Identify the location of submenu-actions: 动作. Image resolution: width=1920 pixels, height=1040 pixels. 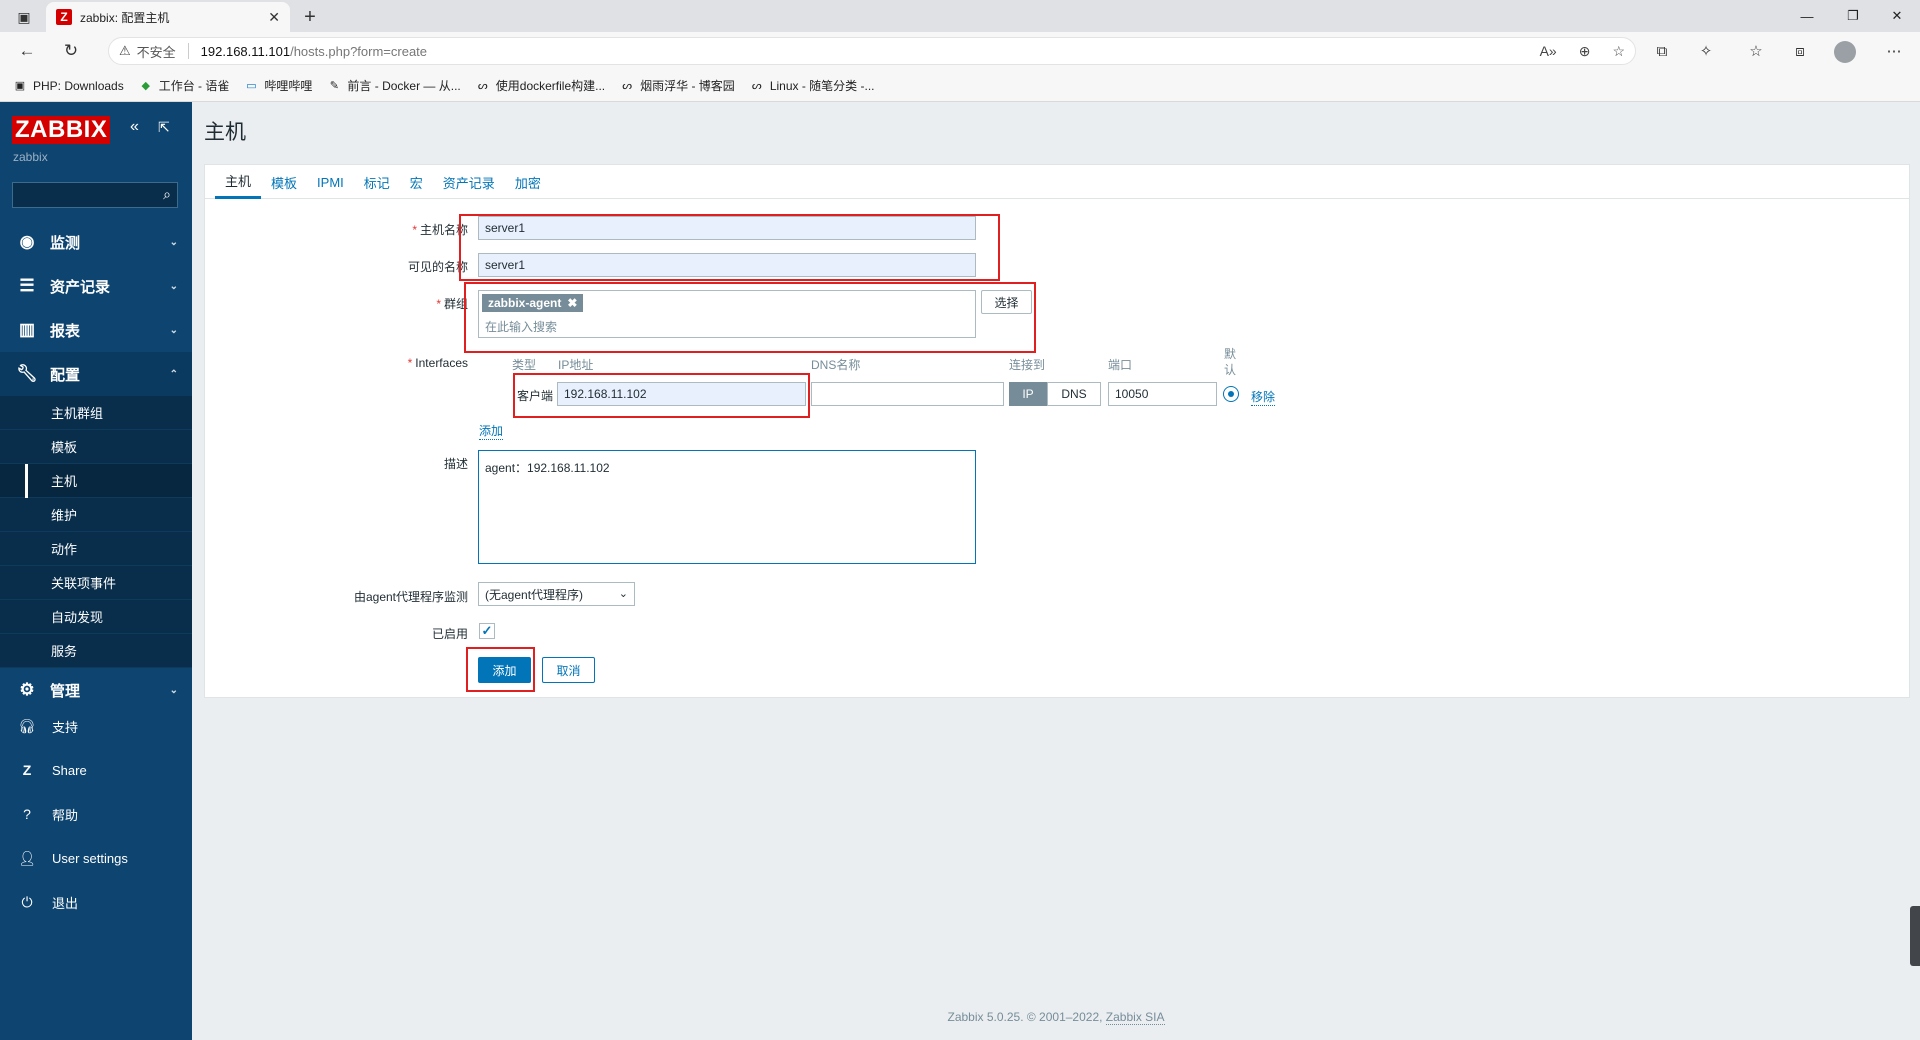
(96, 549).